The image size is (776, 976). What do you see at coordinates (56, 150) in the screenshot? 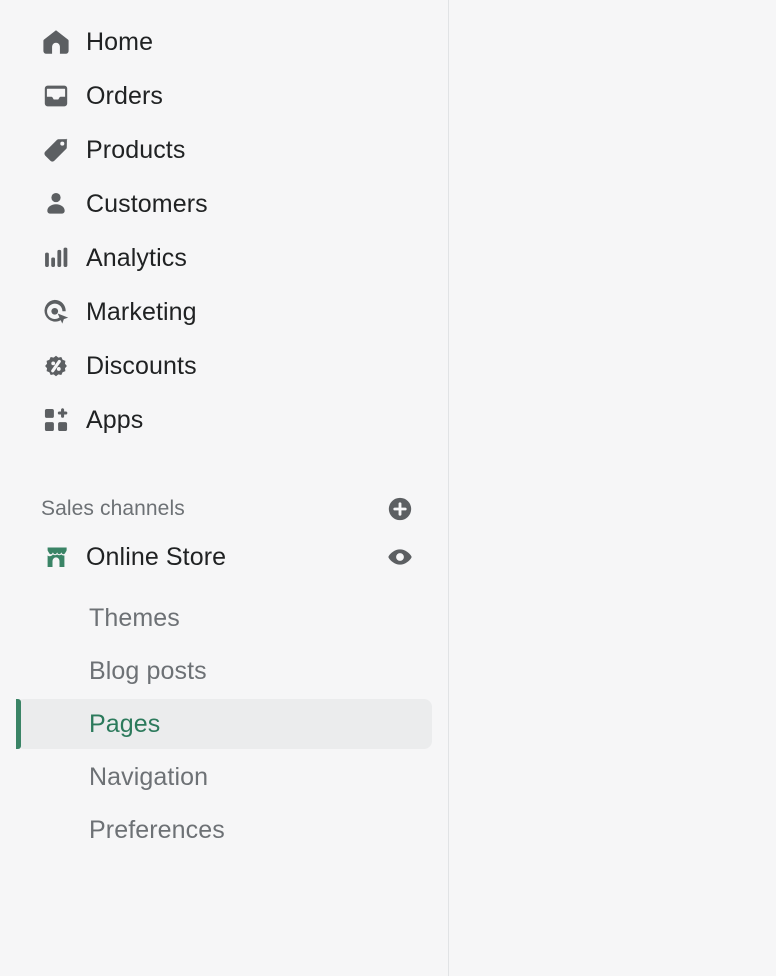
I see `products-icon` at bounding box center [56, 150].